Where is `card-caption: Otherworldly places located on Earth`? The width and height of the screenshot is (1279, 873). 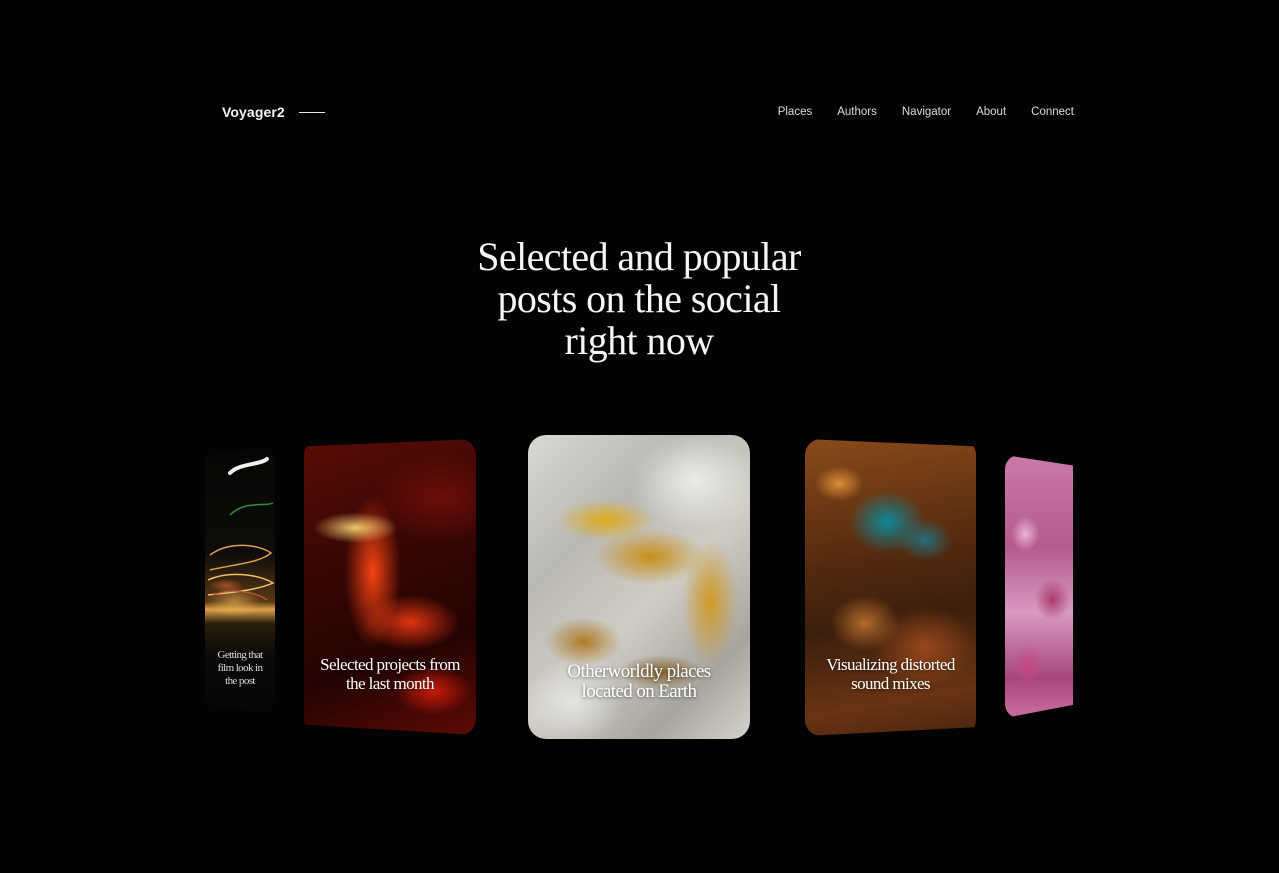
card-caption: Otherworldly places located on Earth is located at coordinates (639, 682).